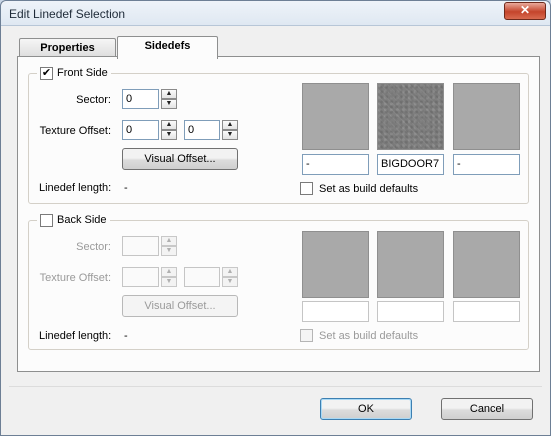 This screenshot has width=551, height=436. I want to click on front-upper-texture-field: -, so click(335, 164).